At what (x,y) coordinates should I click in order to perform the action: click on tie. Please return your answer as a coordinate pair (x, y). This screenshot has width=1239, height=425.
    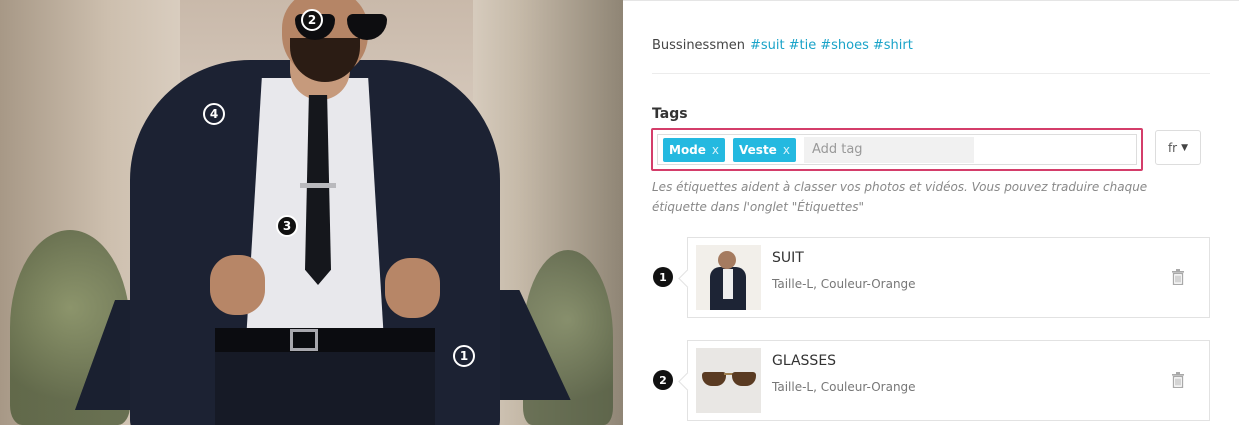
    Looking at the image, I should click on (318, 190).